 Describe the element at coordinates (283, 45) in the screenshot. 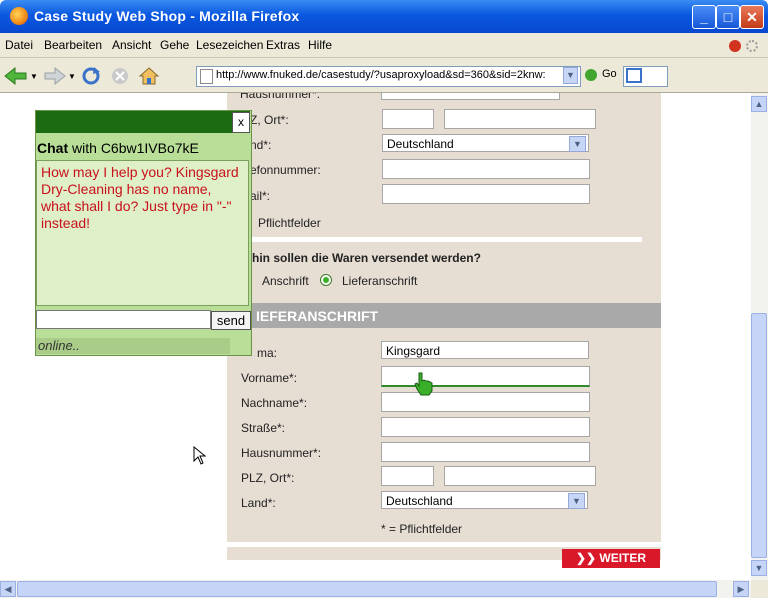

I see `menu-extras: Extras` at that location.